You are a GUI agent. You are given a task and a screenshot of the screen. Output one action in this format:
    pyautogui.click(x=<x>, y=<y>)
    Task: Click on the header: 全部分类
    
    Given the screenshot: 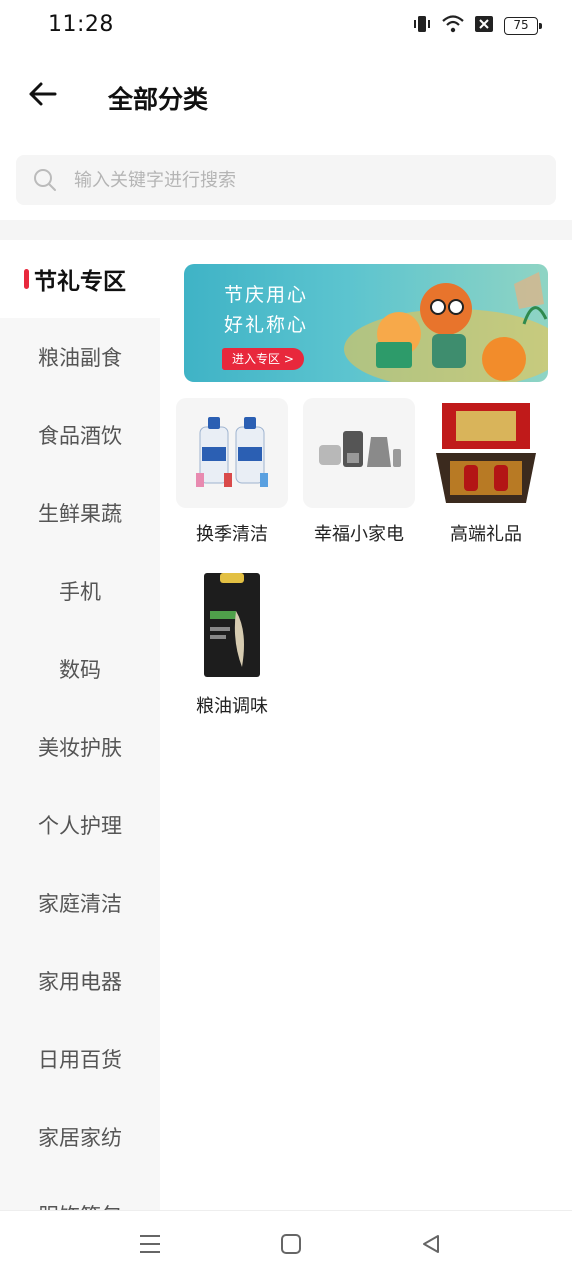 What is the action you would take?
    pyautogui.click(x=286, y=97)
    